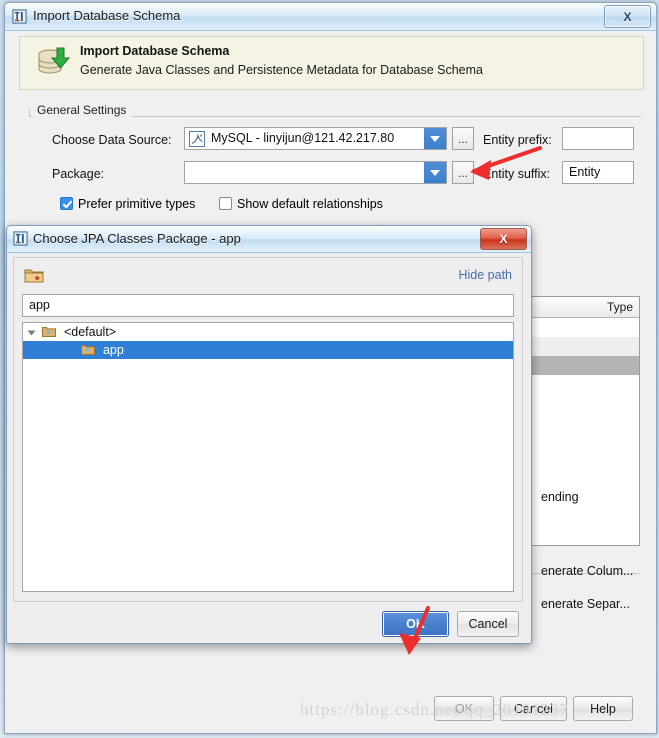  I want to click on modal-cancel-label: Cancel, so click(488, 624).